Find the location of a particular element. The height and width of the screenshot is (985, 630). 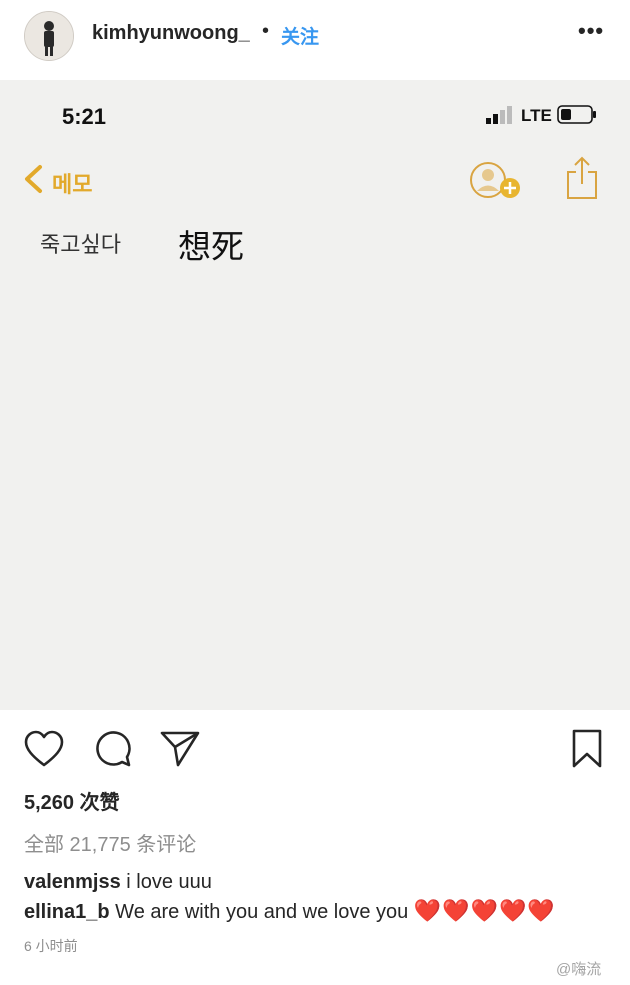

battery-icon is located at coordinates (576, 114).